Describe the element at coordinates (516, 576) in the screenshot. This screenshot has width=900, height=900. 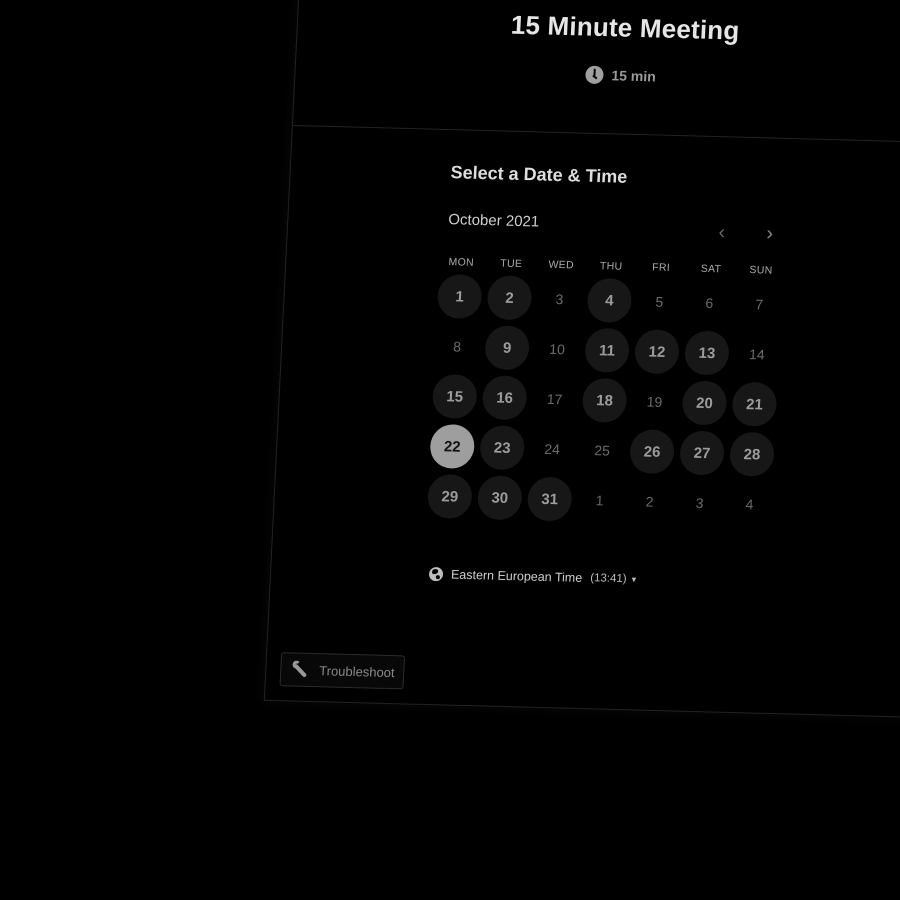
I see `timezone-name: Eastern European Time` at that location.